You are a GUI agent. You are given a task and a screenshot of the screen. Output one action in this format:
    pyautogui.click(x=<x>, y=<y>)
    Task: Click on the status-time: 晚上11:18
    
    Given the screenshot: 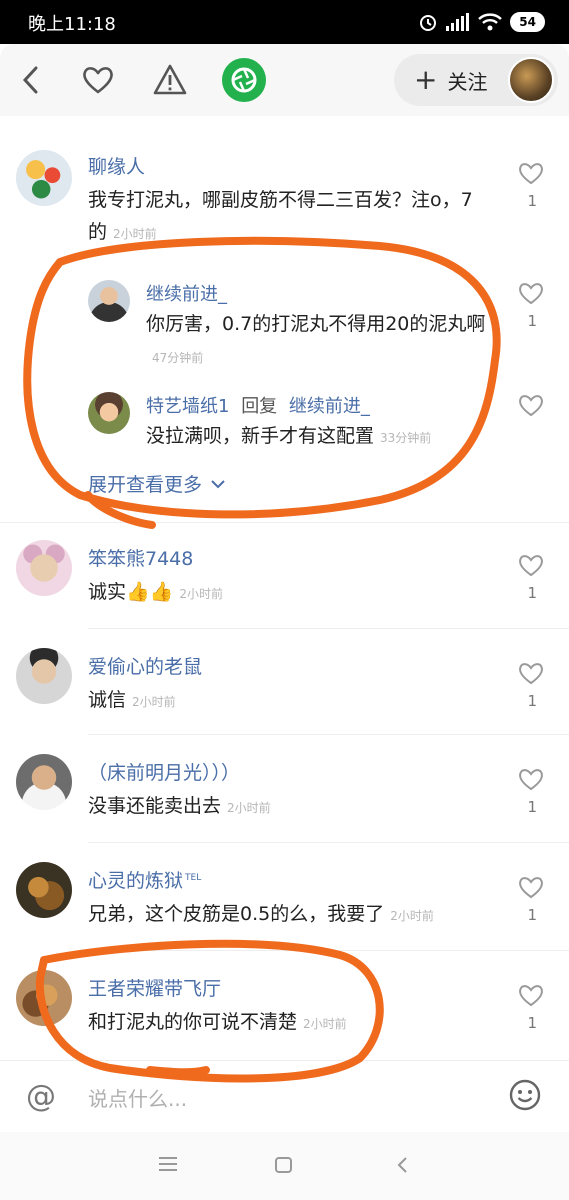 What is the action you would take?
    pyautogui.click(x=72, y=24)
    